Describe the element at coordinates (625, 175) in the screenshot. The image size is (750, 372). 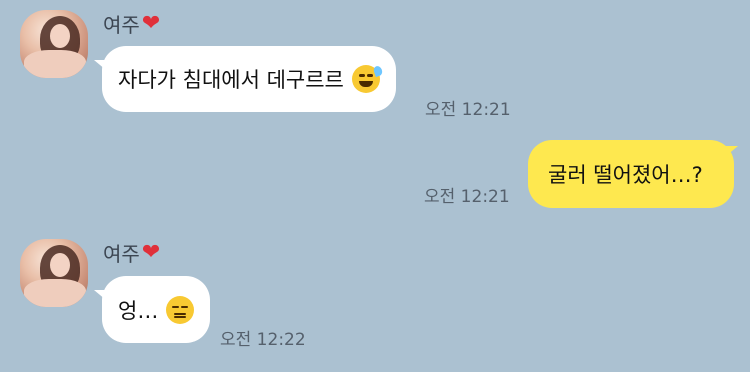
I see `message-text: 굴러 떨어졌어…?` at that location.